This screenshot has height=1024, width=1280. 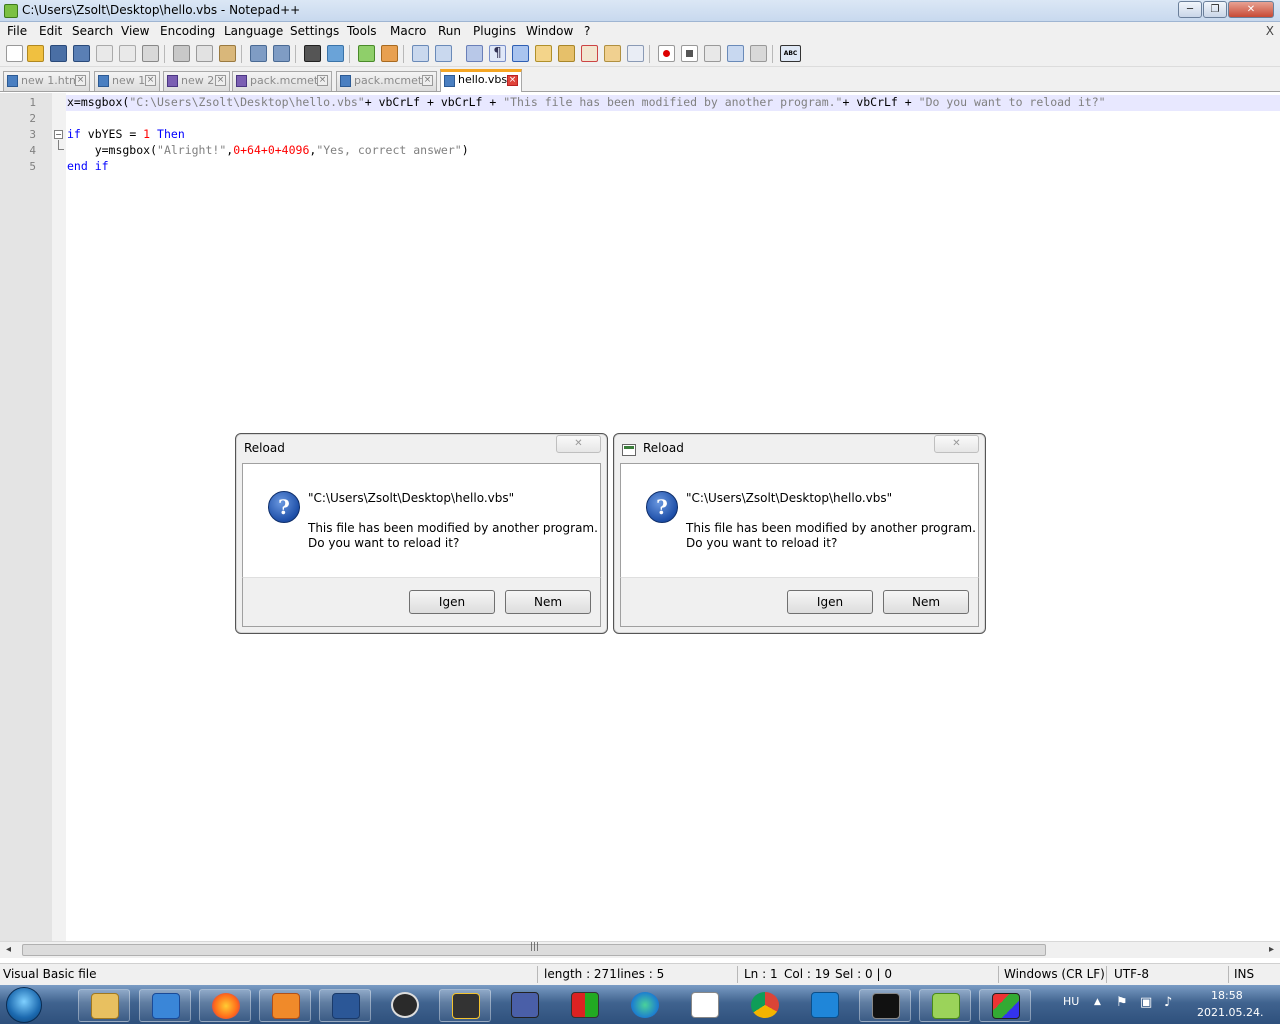 I want to click on horizontal-scrollbar: ◂ ||| ▸, so click(x=640, y=949).